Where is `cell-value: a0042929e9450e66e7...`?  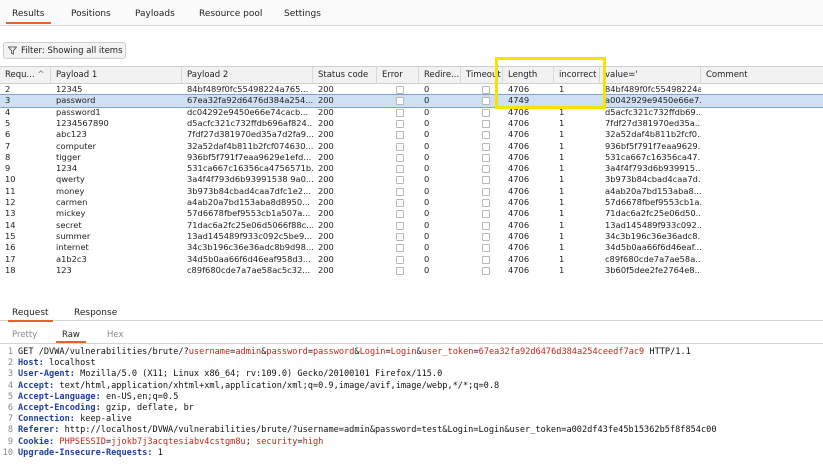
cell-value: a0042929e9450e66e7... is located at coordinates (653, 100).